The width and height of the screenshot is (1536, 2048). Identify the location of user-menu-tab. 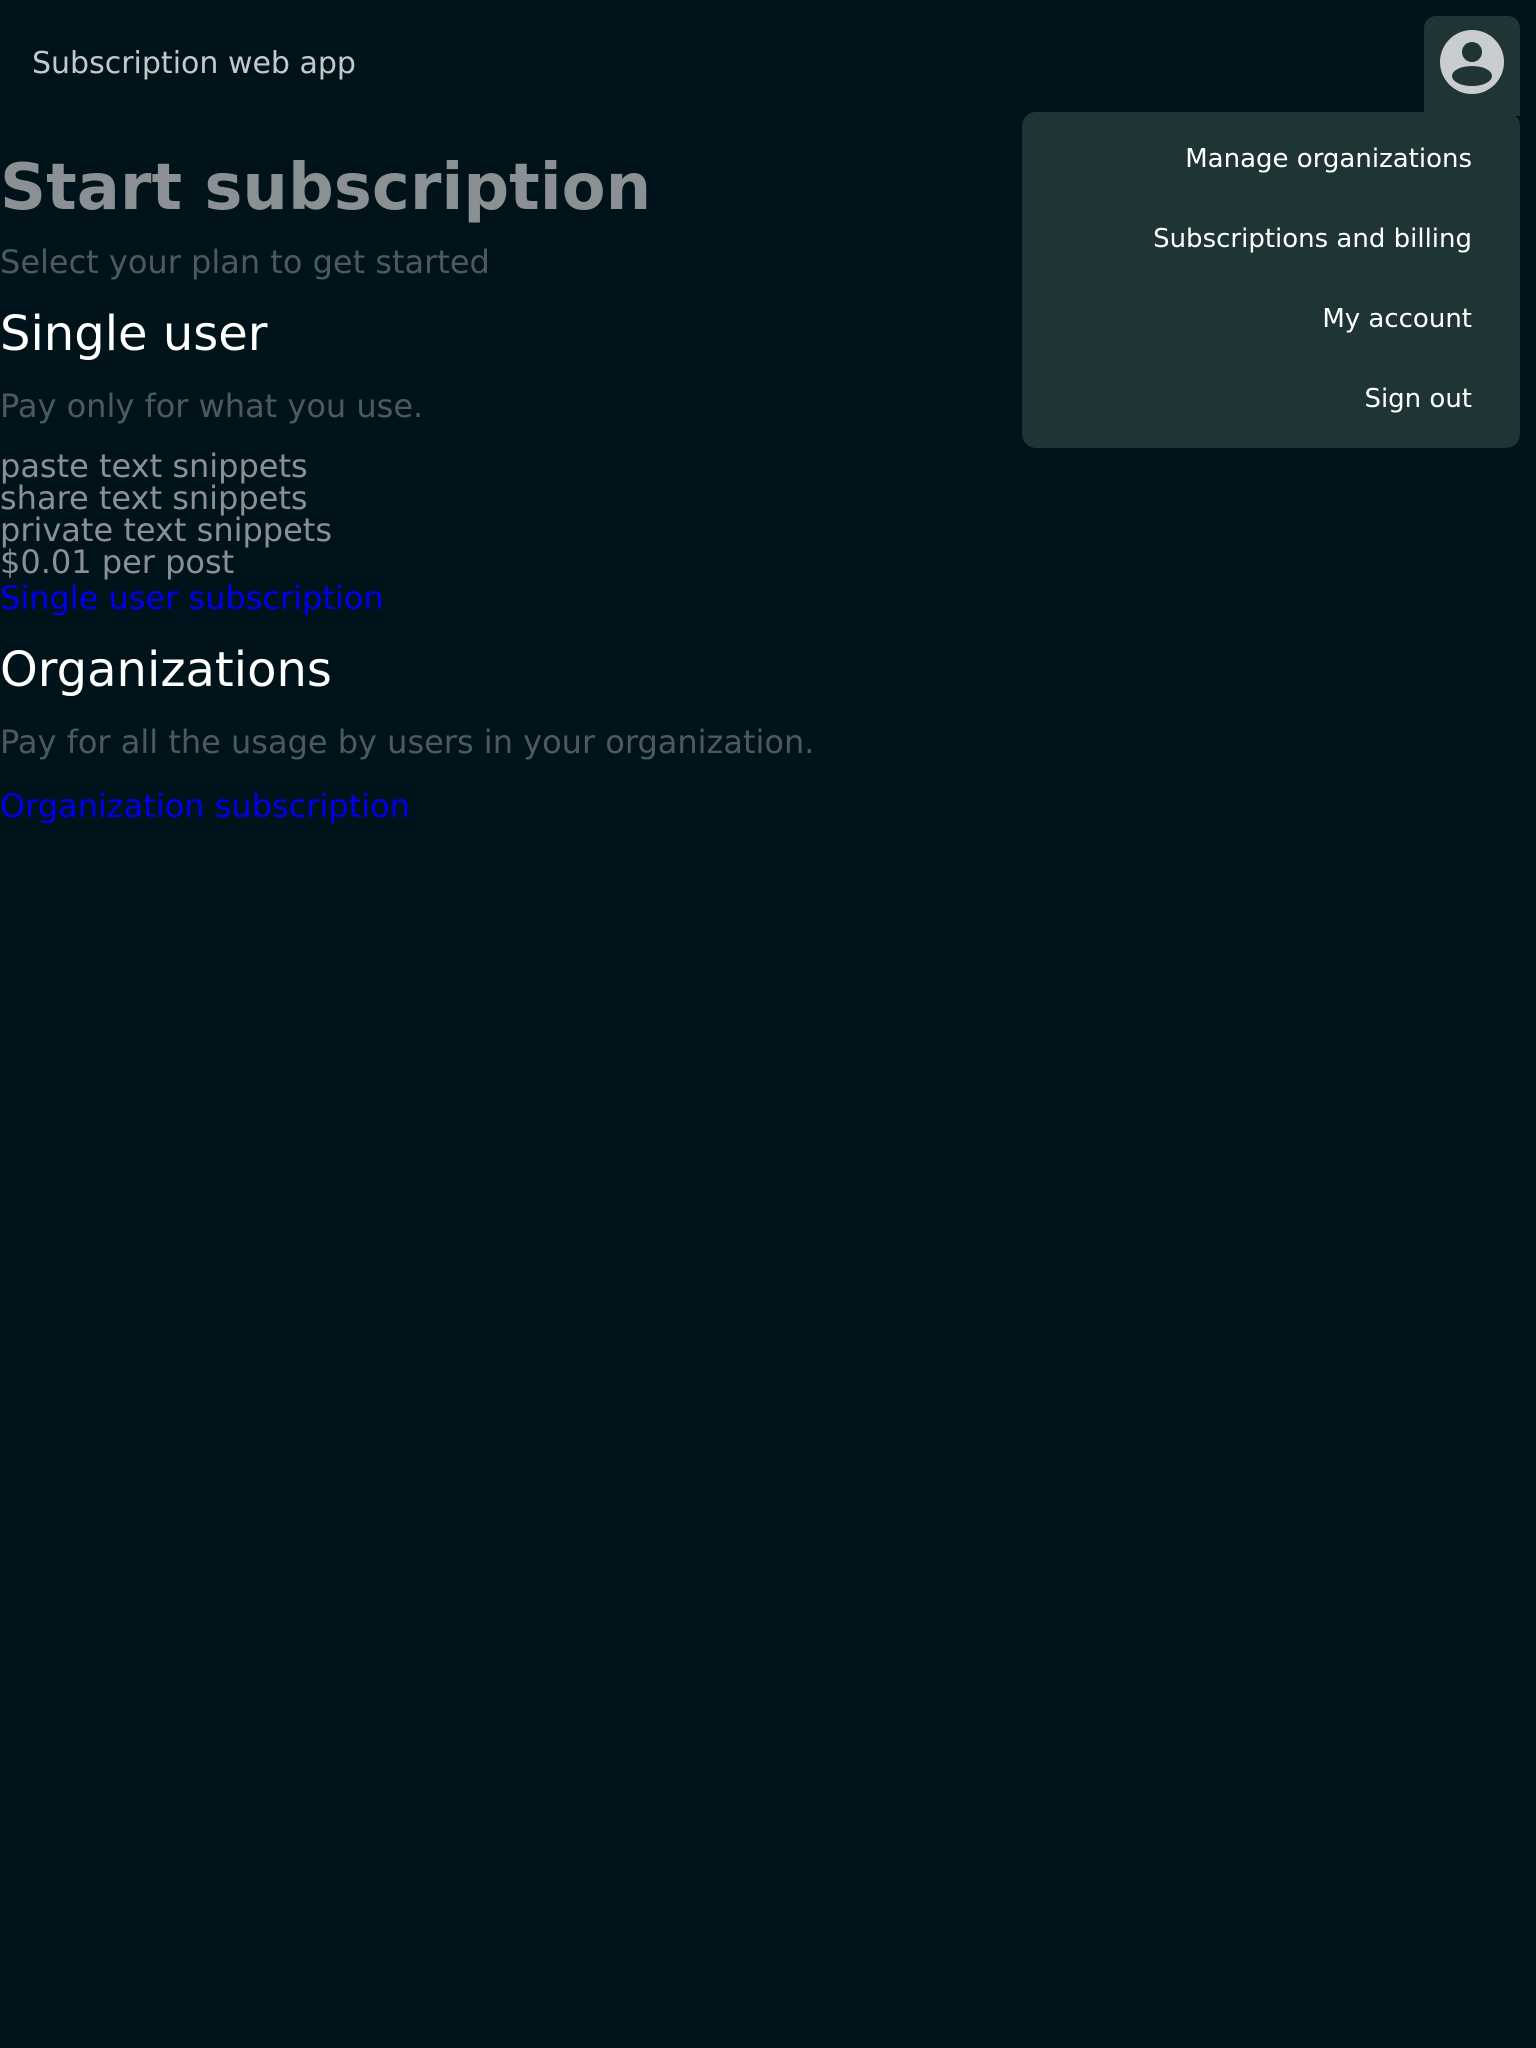
(1472, 66).